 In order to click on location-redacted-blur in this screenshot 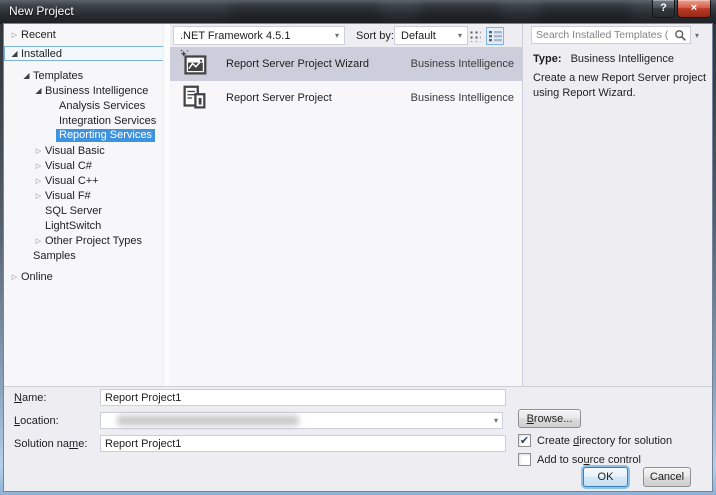, I will do `click(208, 420)`.